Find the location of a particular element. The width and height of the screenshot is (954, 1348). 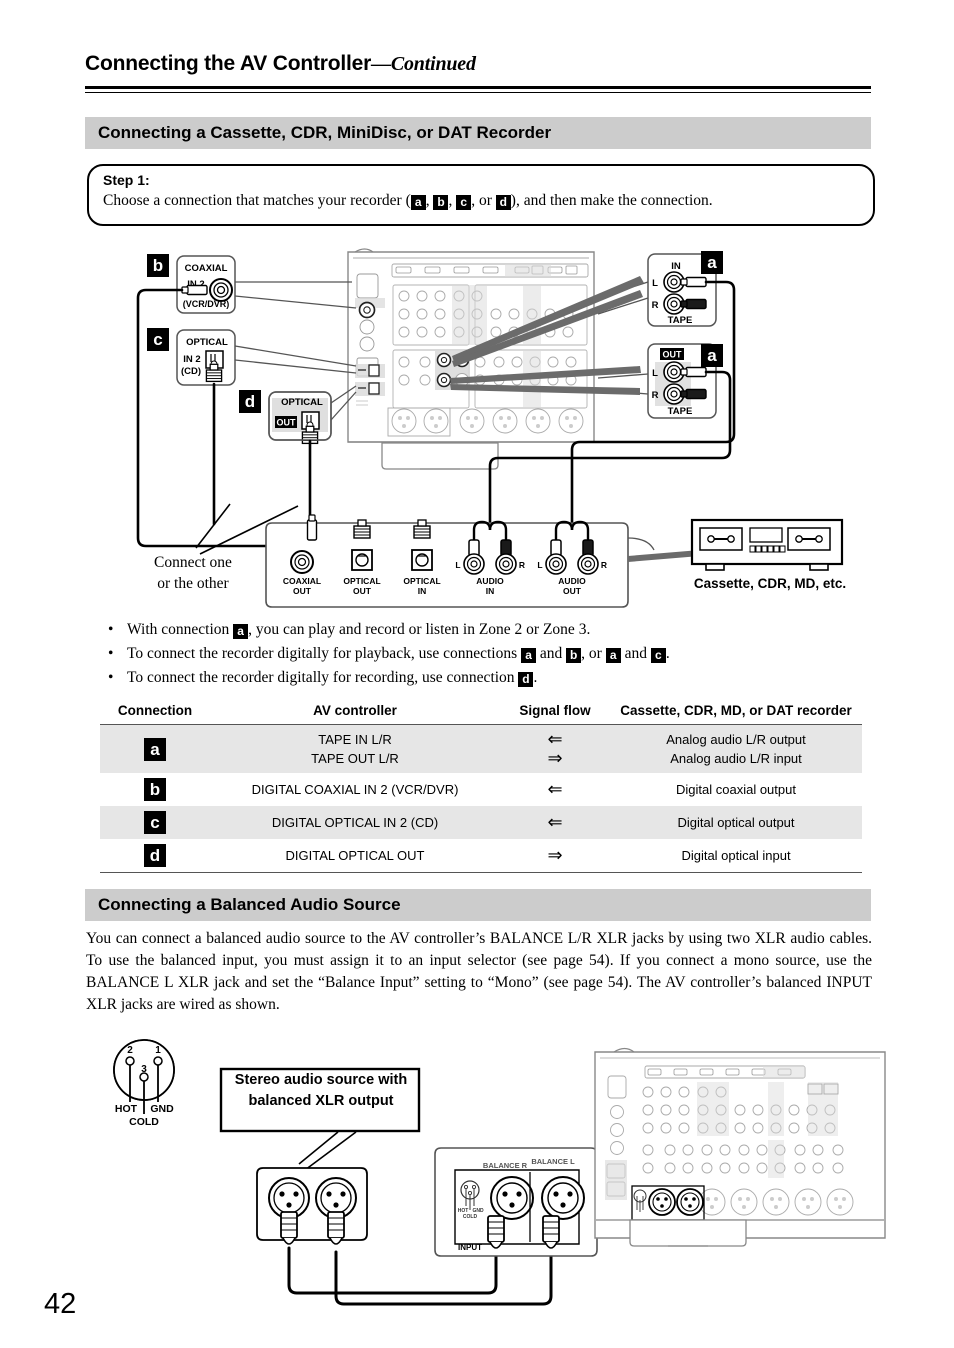

page-title: Connecting the AV Controller—Continued is located at coordinates (478, 64).